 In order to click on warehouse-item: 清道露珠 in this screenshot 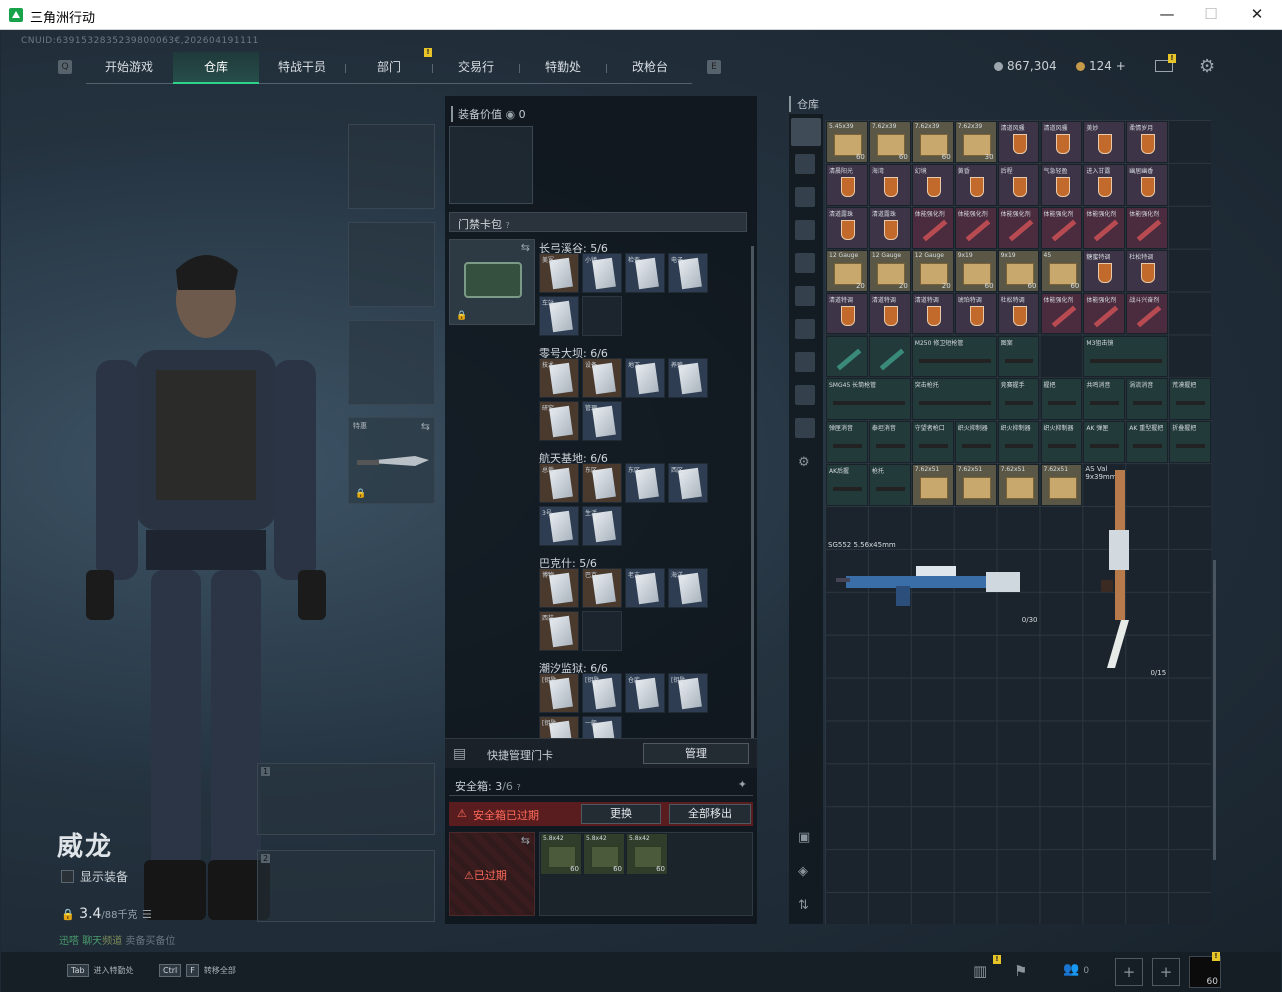, I will do `click(889, 227)`.